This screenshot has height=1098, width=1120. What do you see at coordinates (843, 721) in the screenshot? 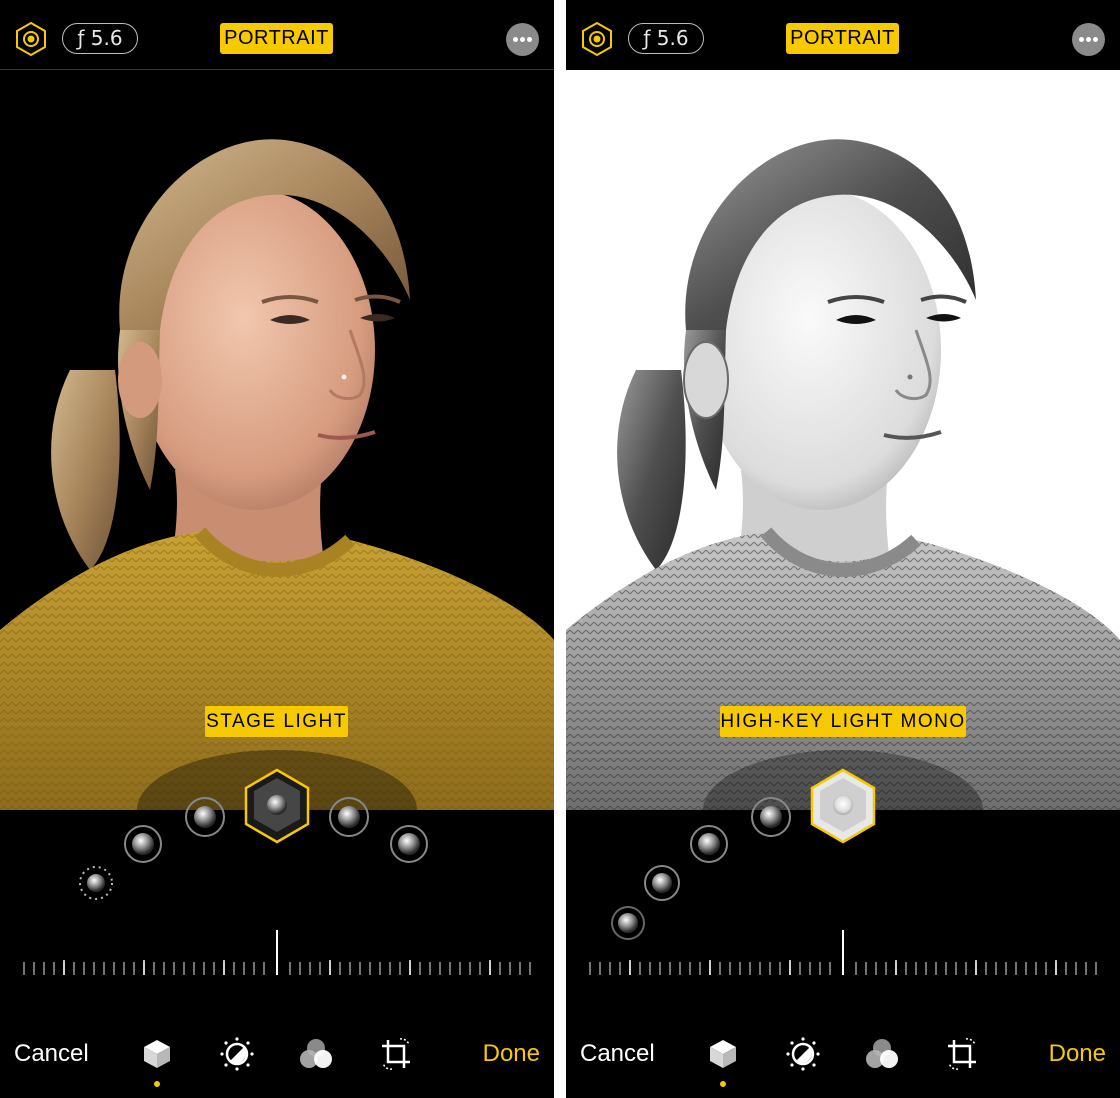
I see `lighting-effect-label: HIGH-KEY LIGHT MONO` at bounding box center [843, 721].